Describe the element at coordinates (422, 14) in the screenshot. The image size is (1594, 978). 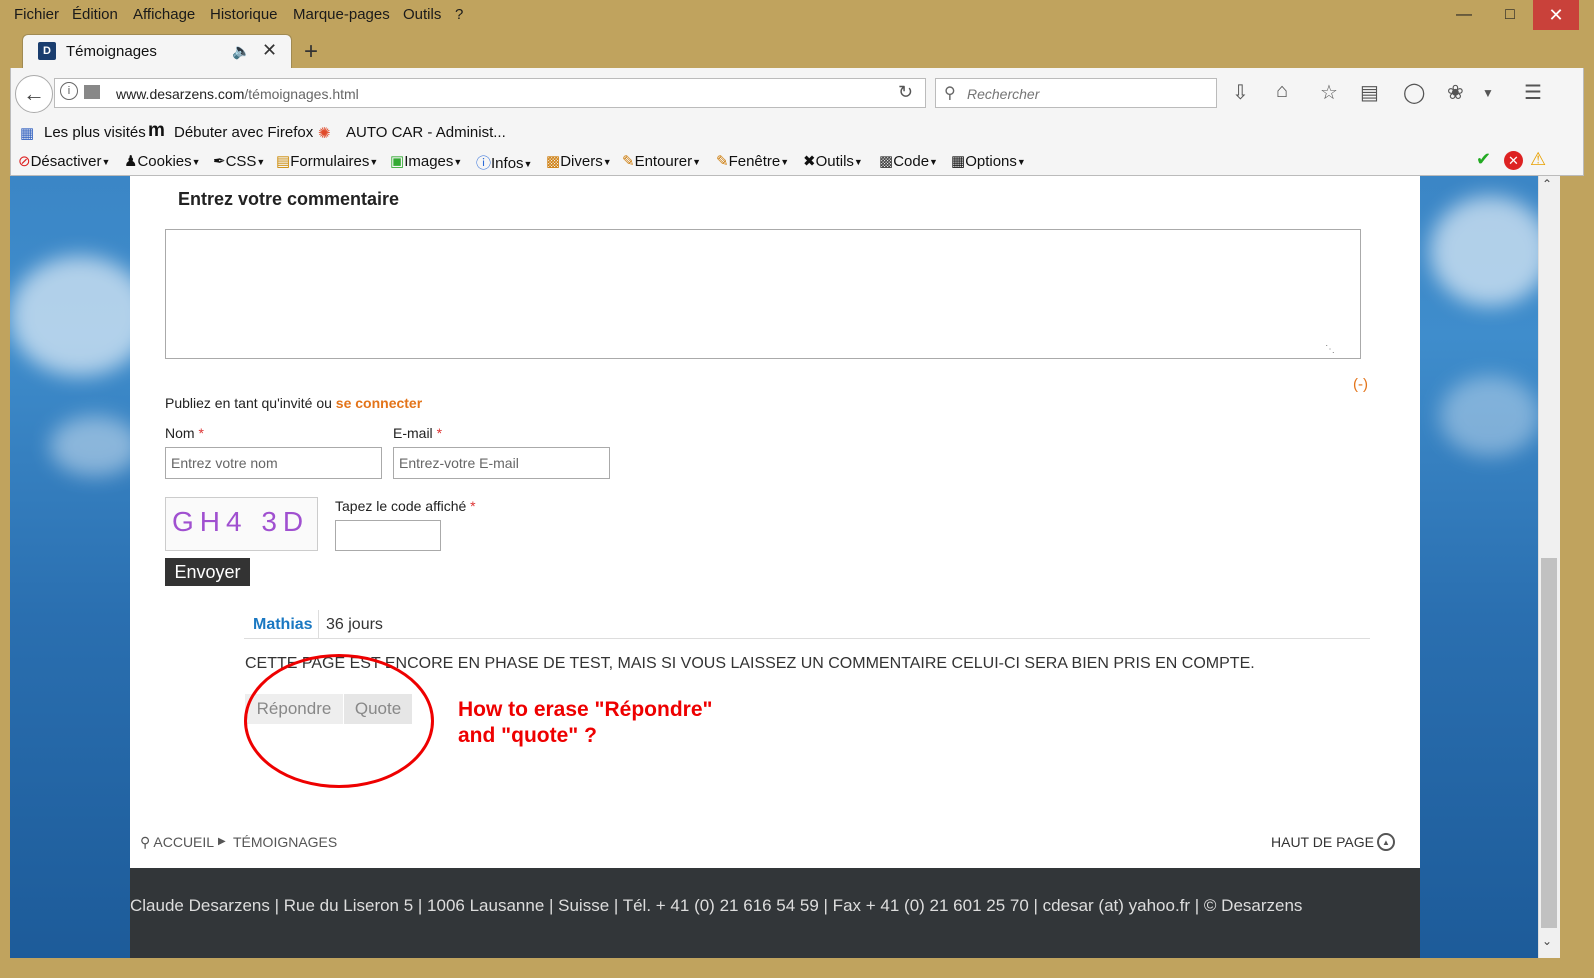
I see `menu-outils: Outils` at that location.